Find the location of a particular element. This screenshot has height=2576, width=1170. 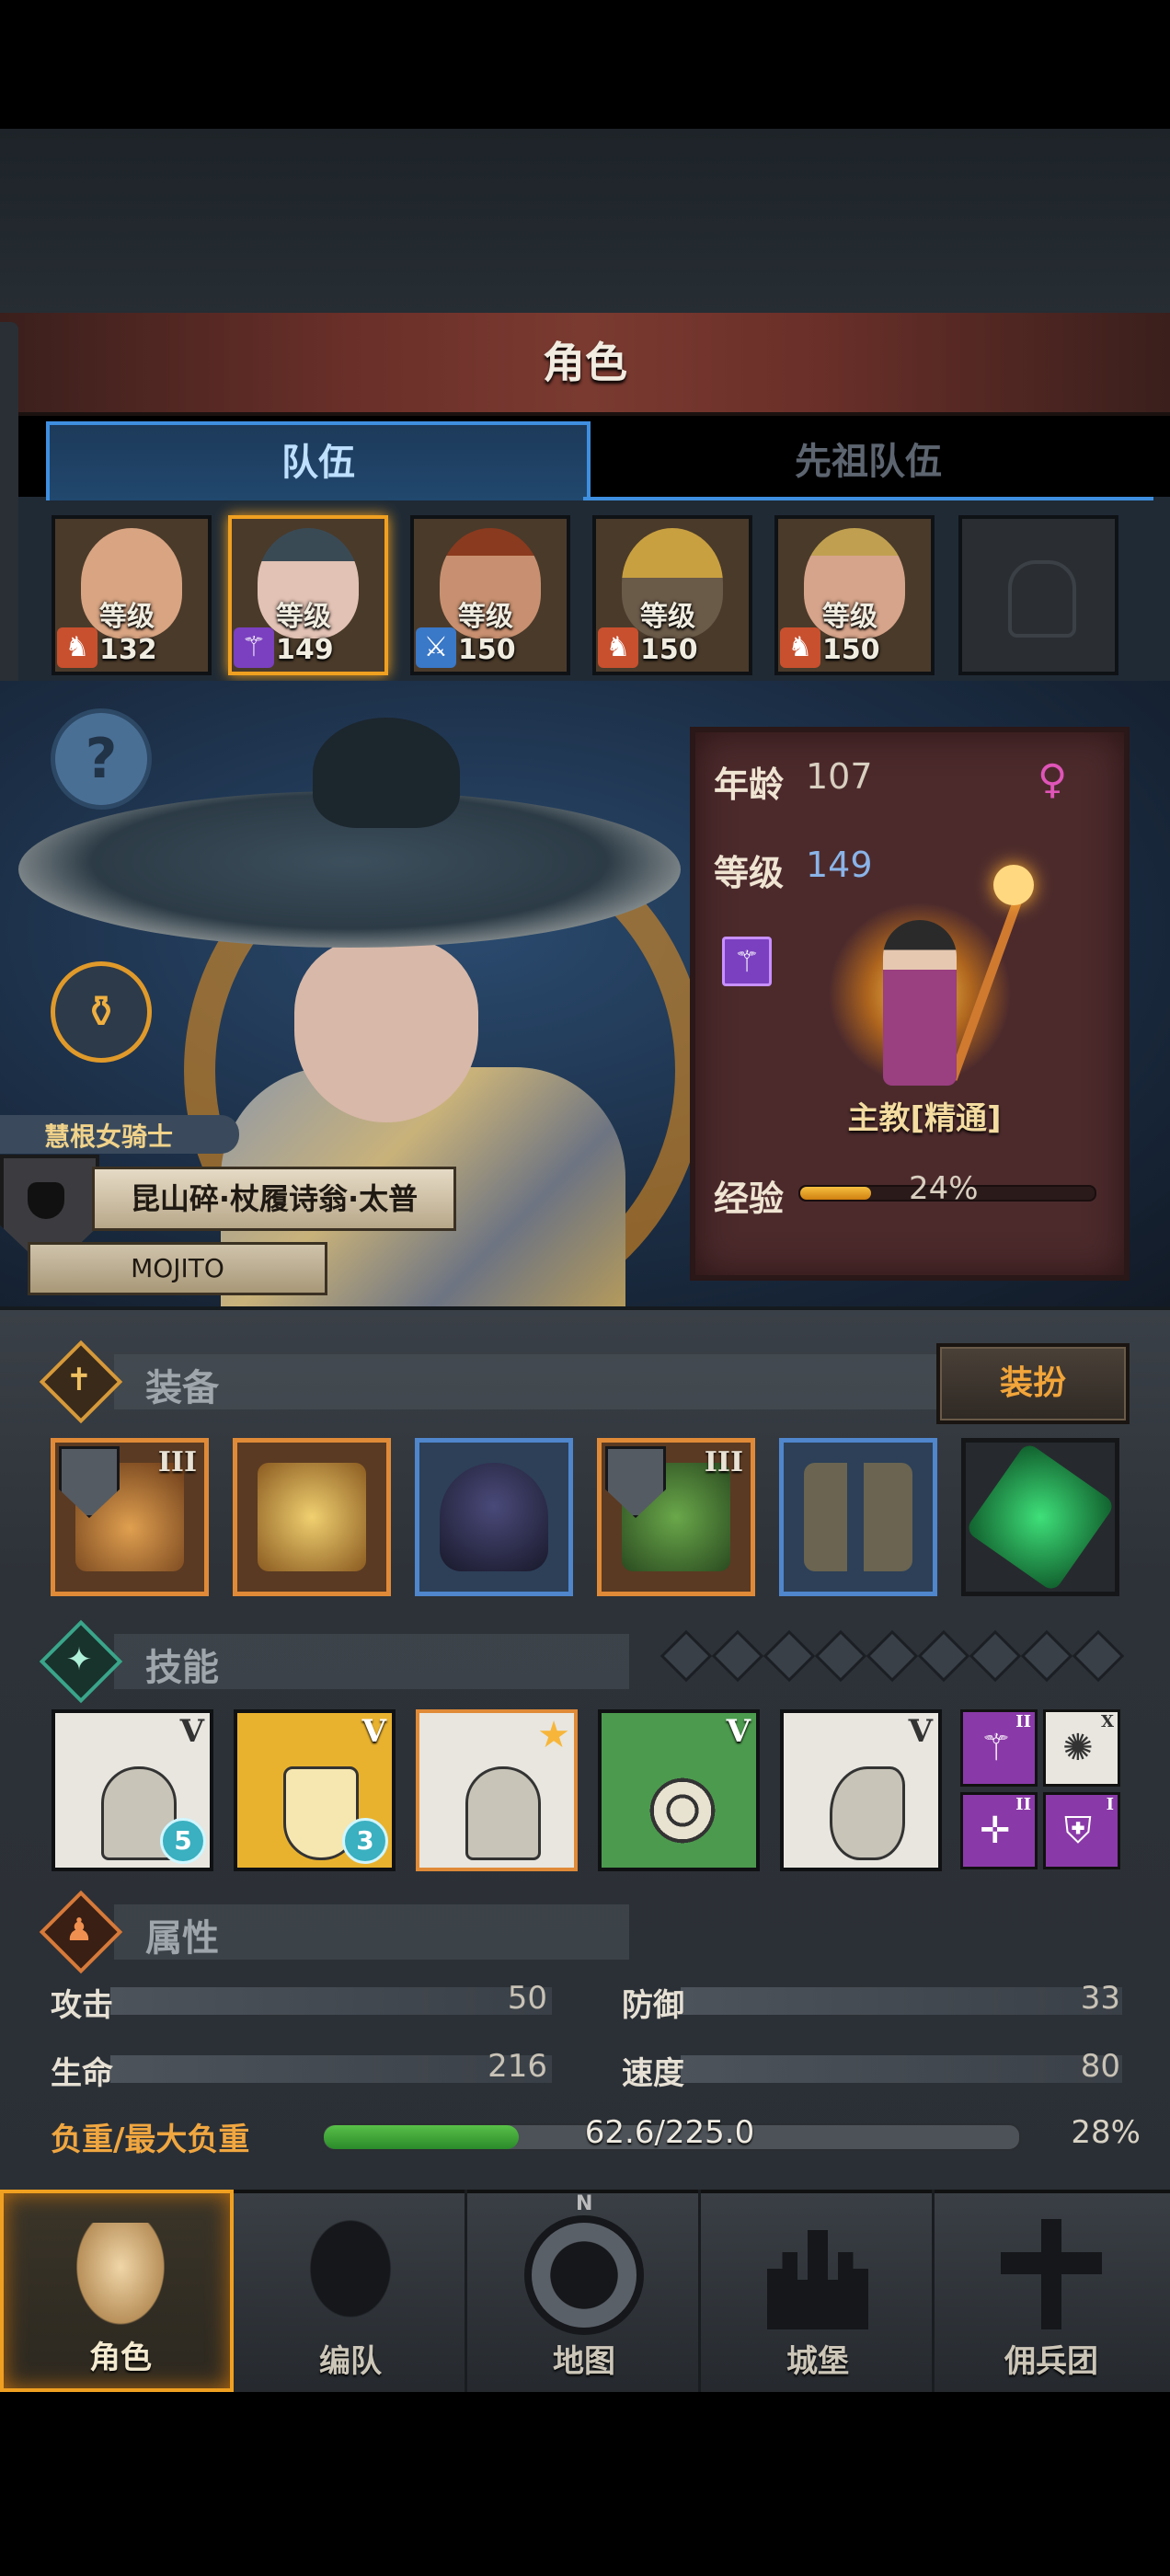

stat-defense-label: 防御 is located at coordinates (653, 2005).